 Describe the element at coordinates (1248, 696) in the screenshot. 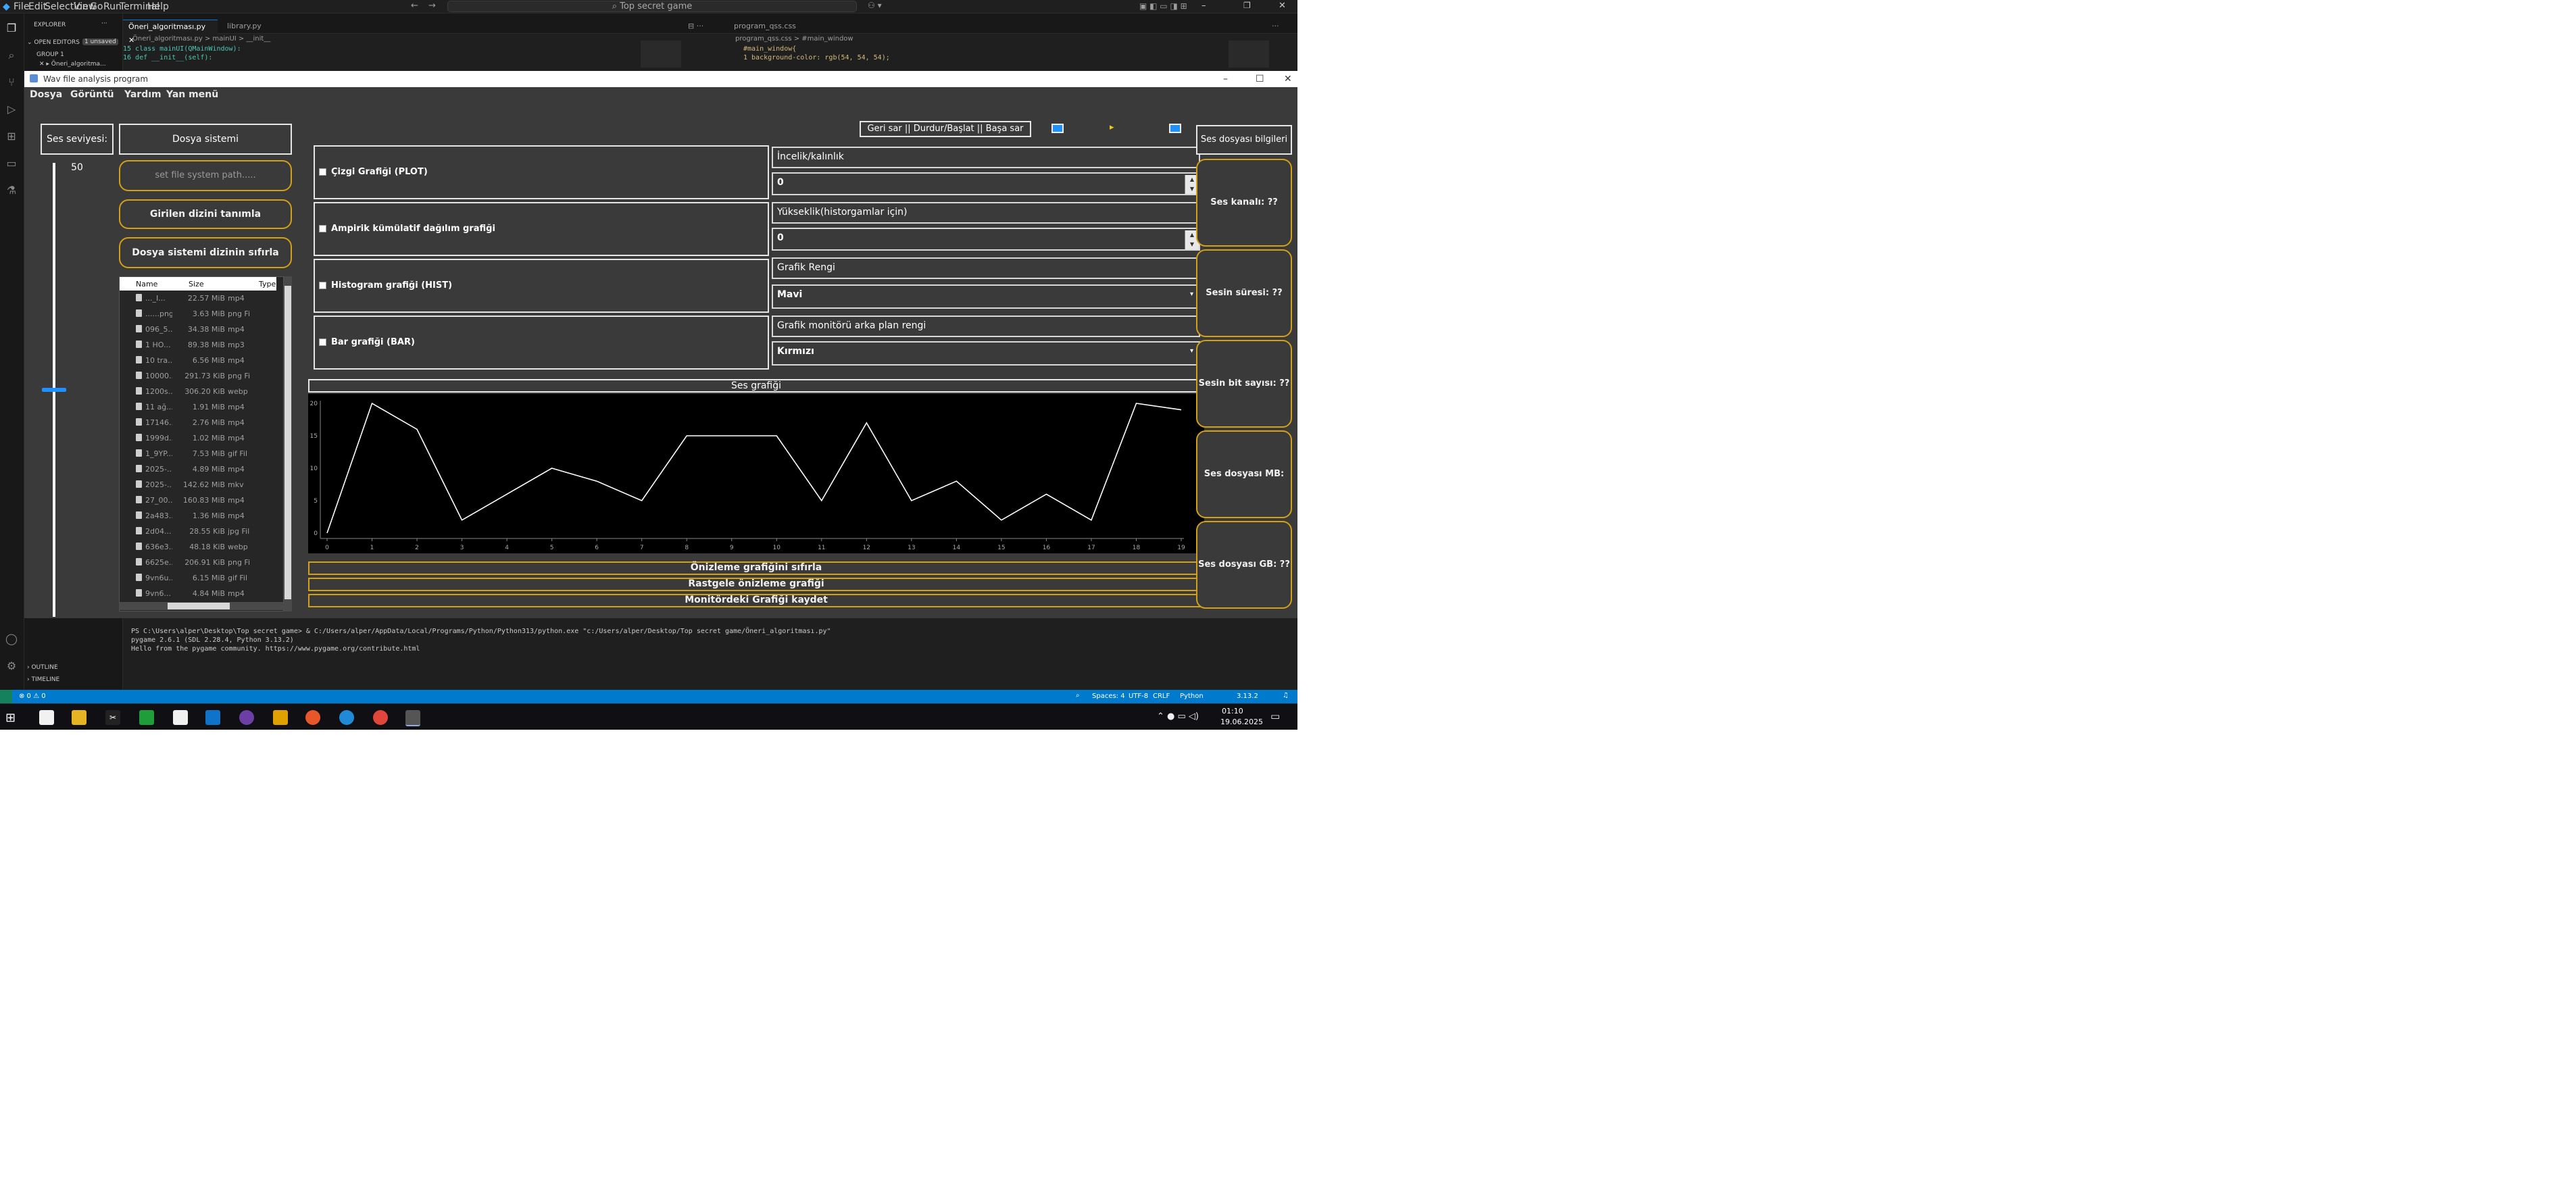

I see `status-python-version: 3.13.2` at that location.